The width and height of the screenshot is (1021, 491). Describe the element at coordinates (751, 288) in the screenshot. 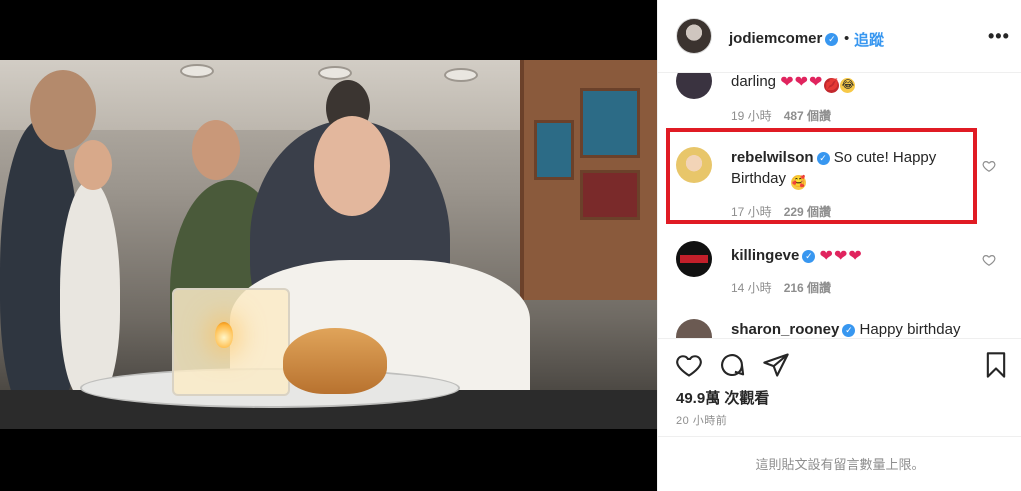

I see `comment-time: 14 小時` at that location.